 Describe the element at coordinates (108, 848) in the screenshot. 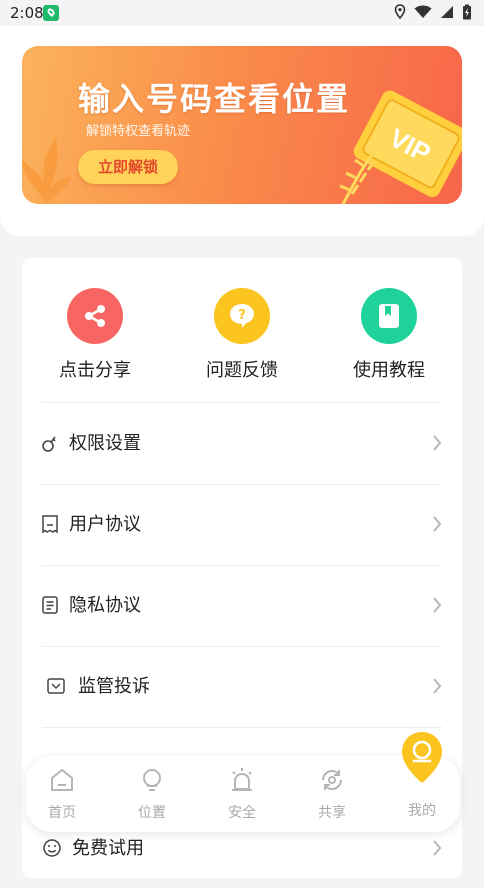

I see `menu-item-label: 免费试用` at that location.